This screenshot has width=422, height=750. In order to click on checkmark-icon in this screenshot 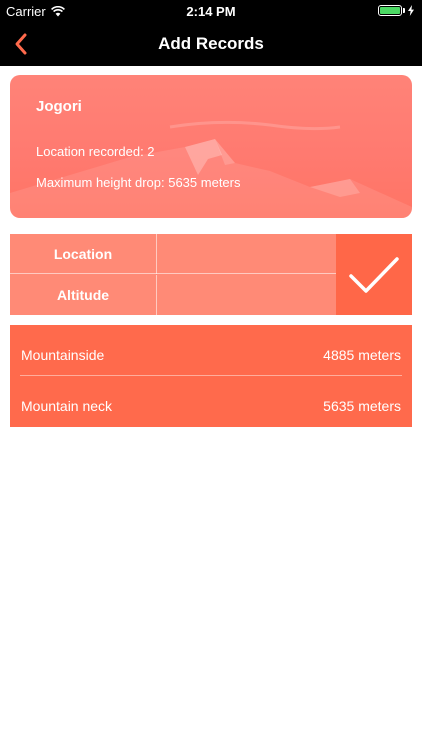, I will do `click(374, 274)`.